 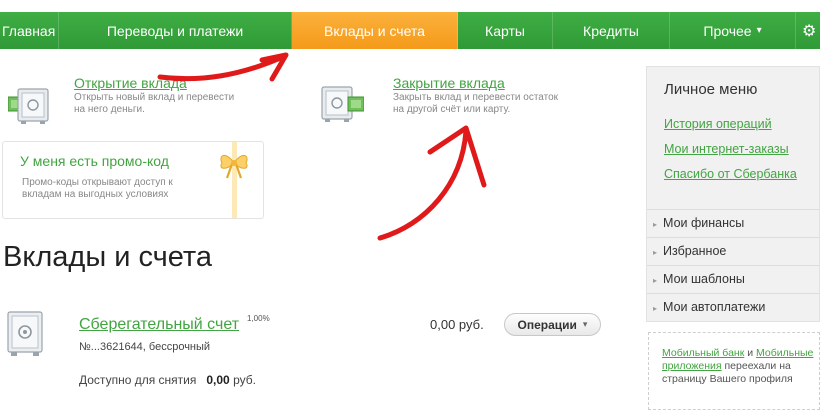 I want to click on menu-item-autopayments: ▸ Мои автоплатежи, so click(x=709, y=307).